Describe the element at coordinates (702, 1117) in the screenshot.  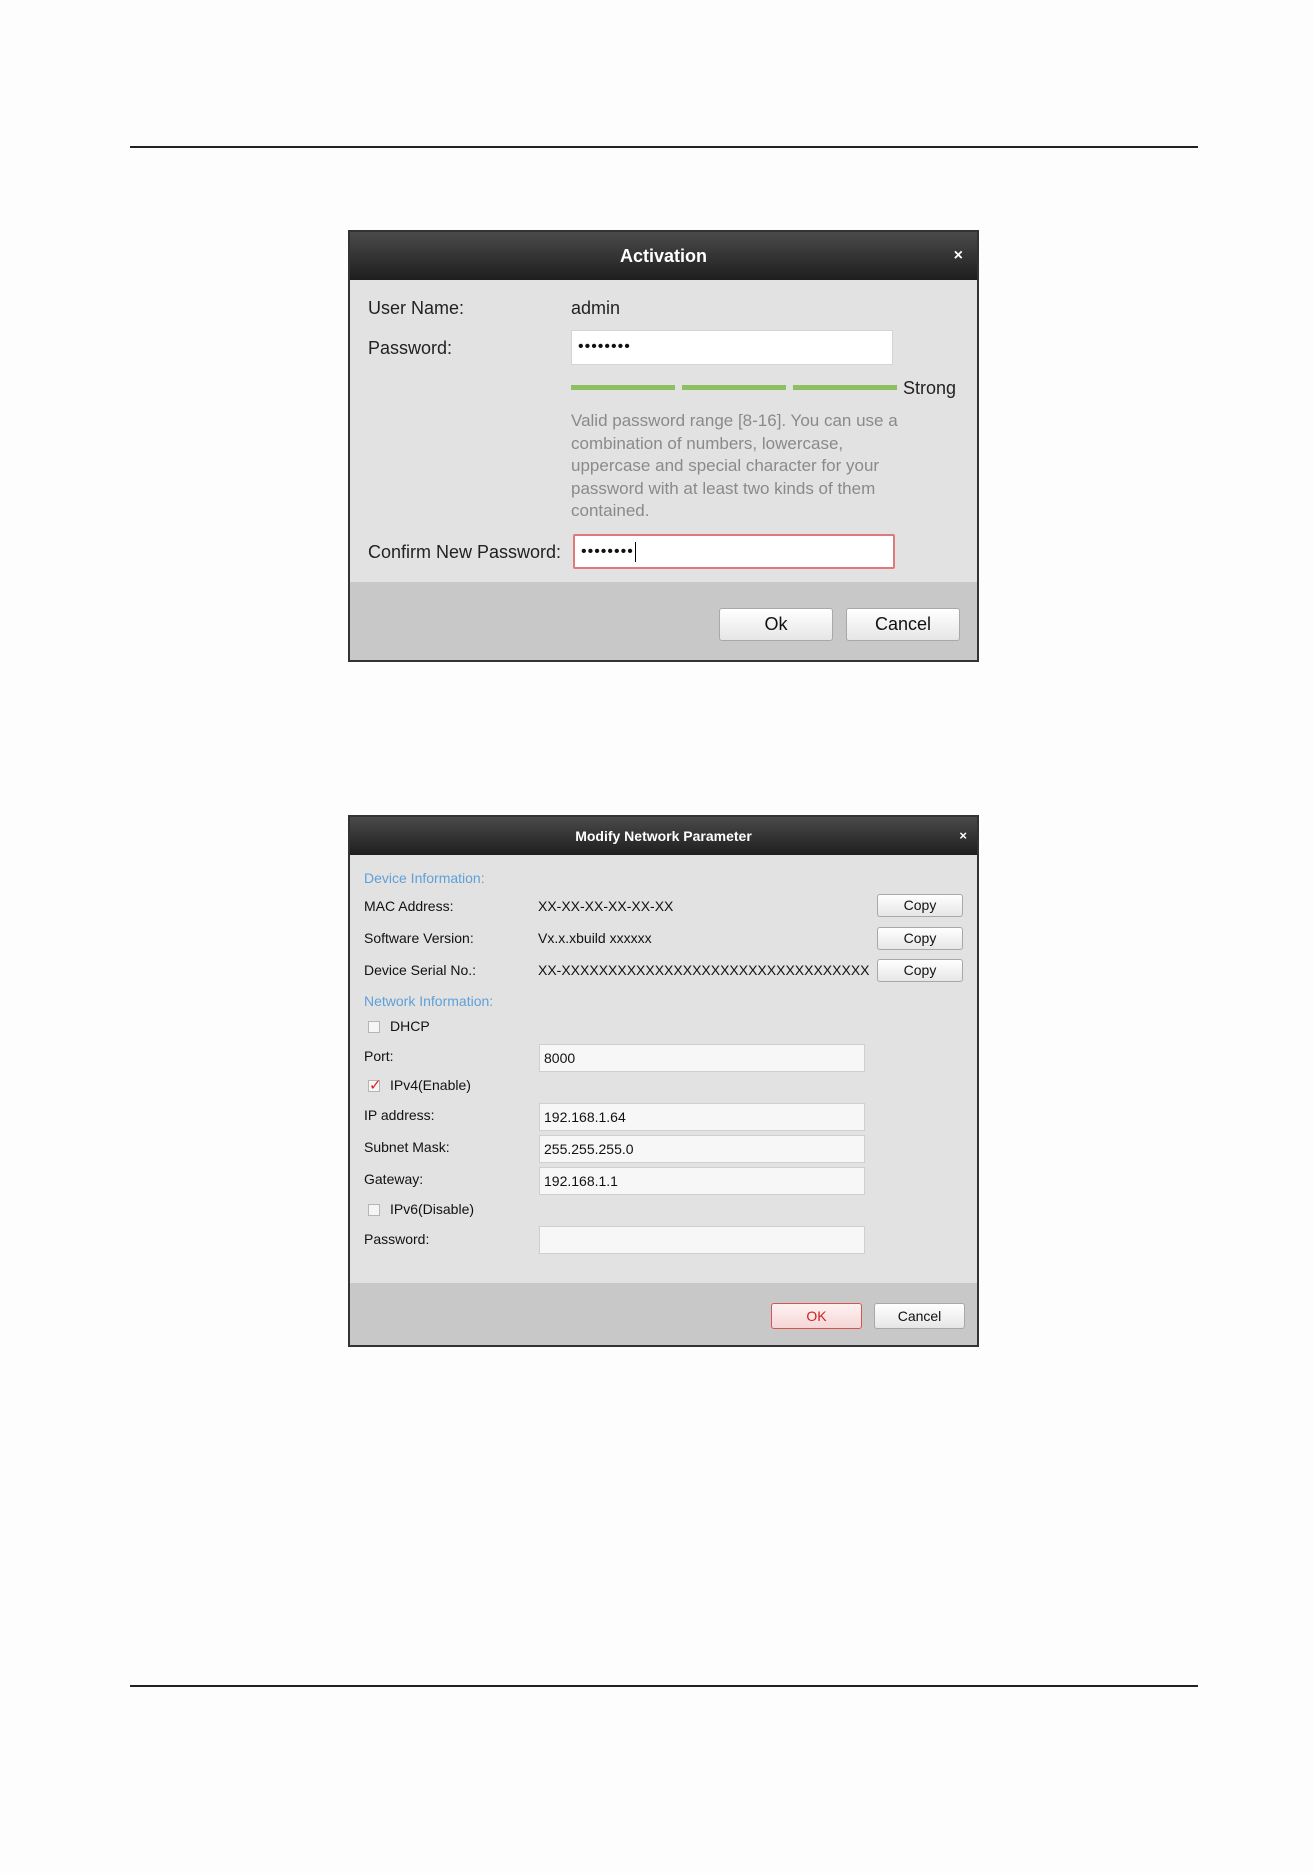
I see `ip-address-input: 192.168.1.64` at that location.